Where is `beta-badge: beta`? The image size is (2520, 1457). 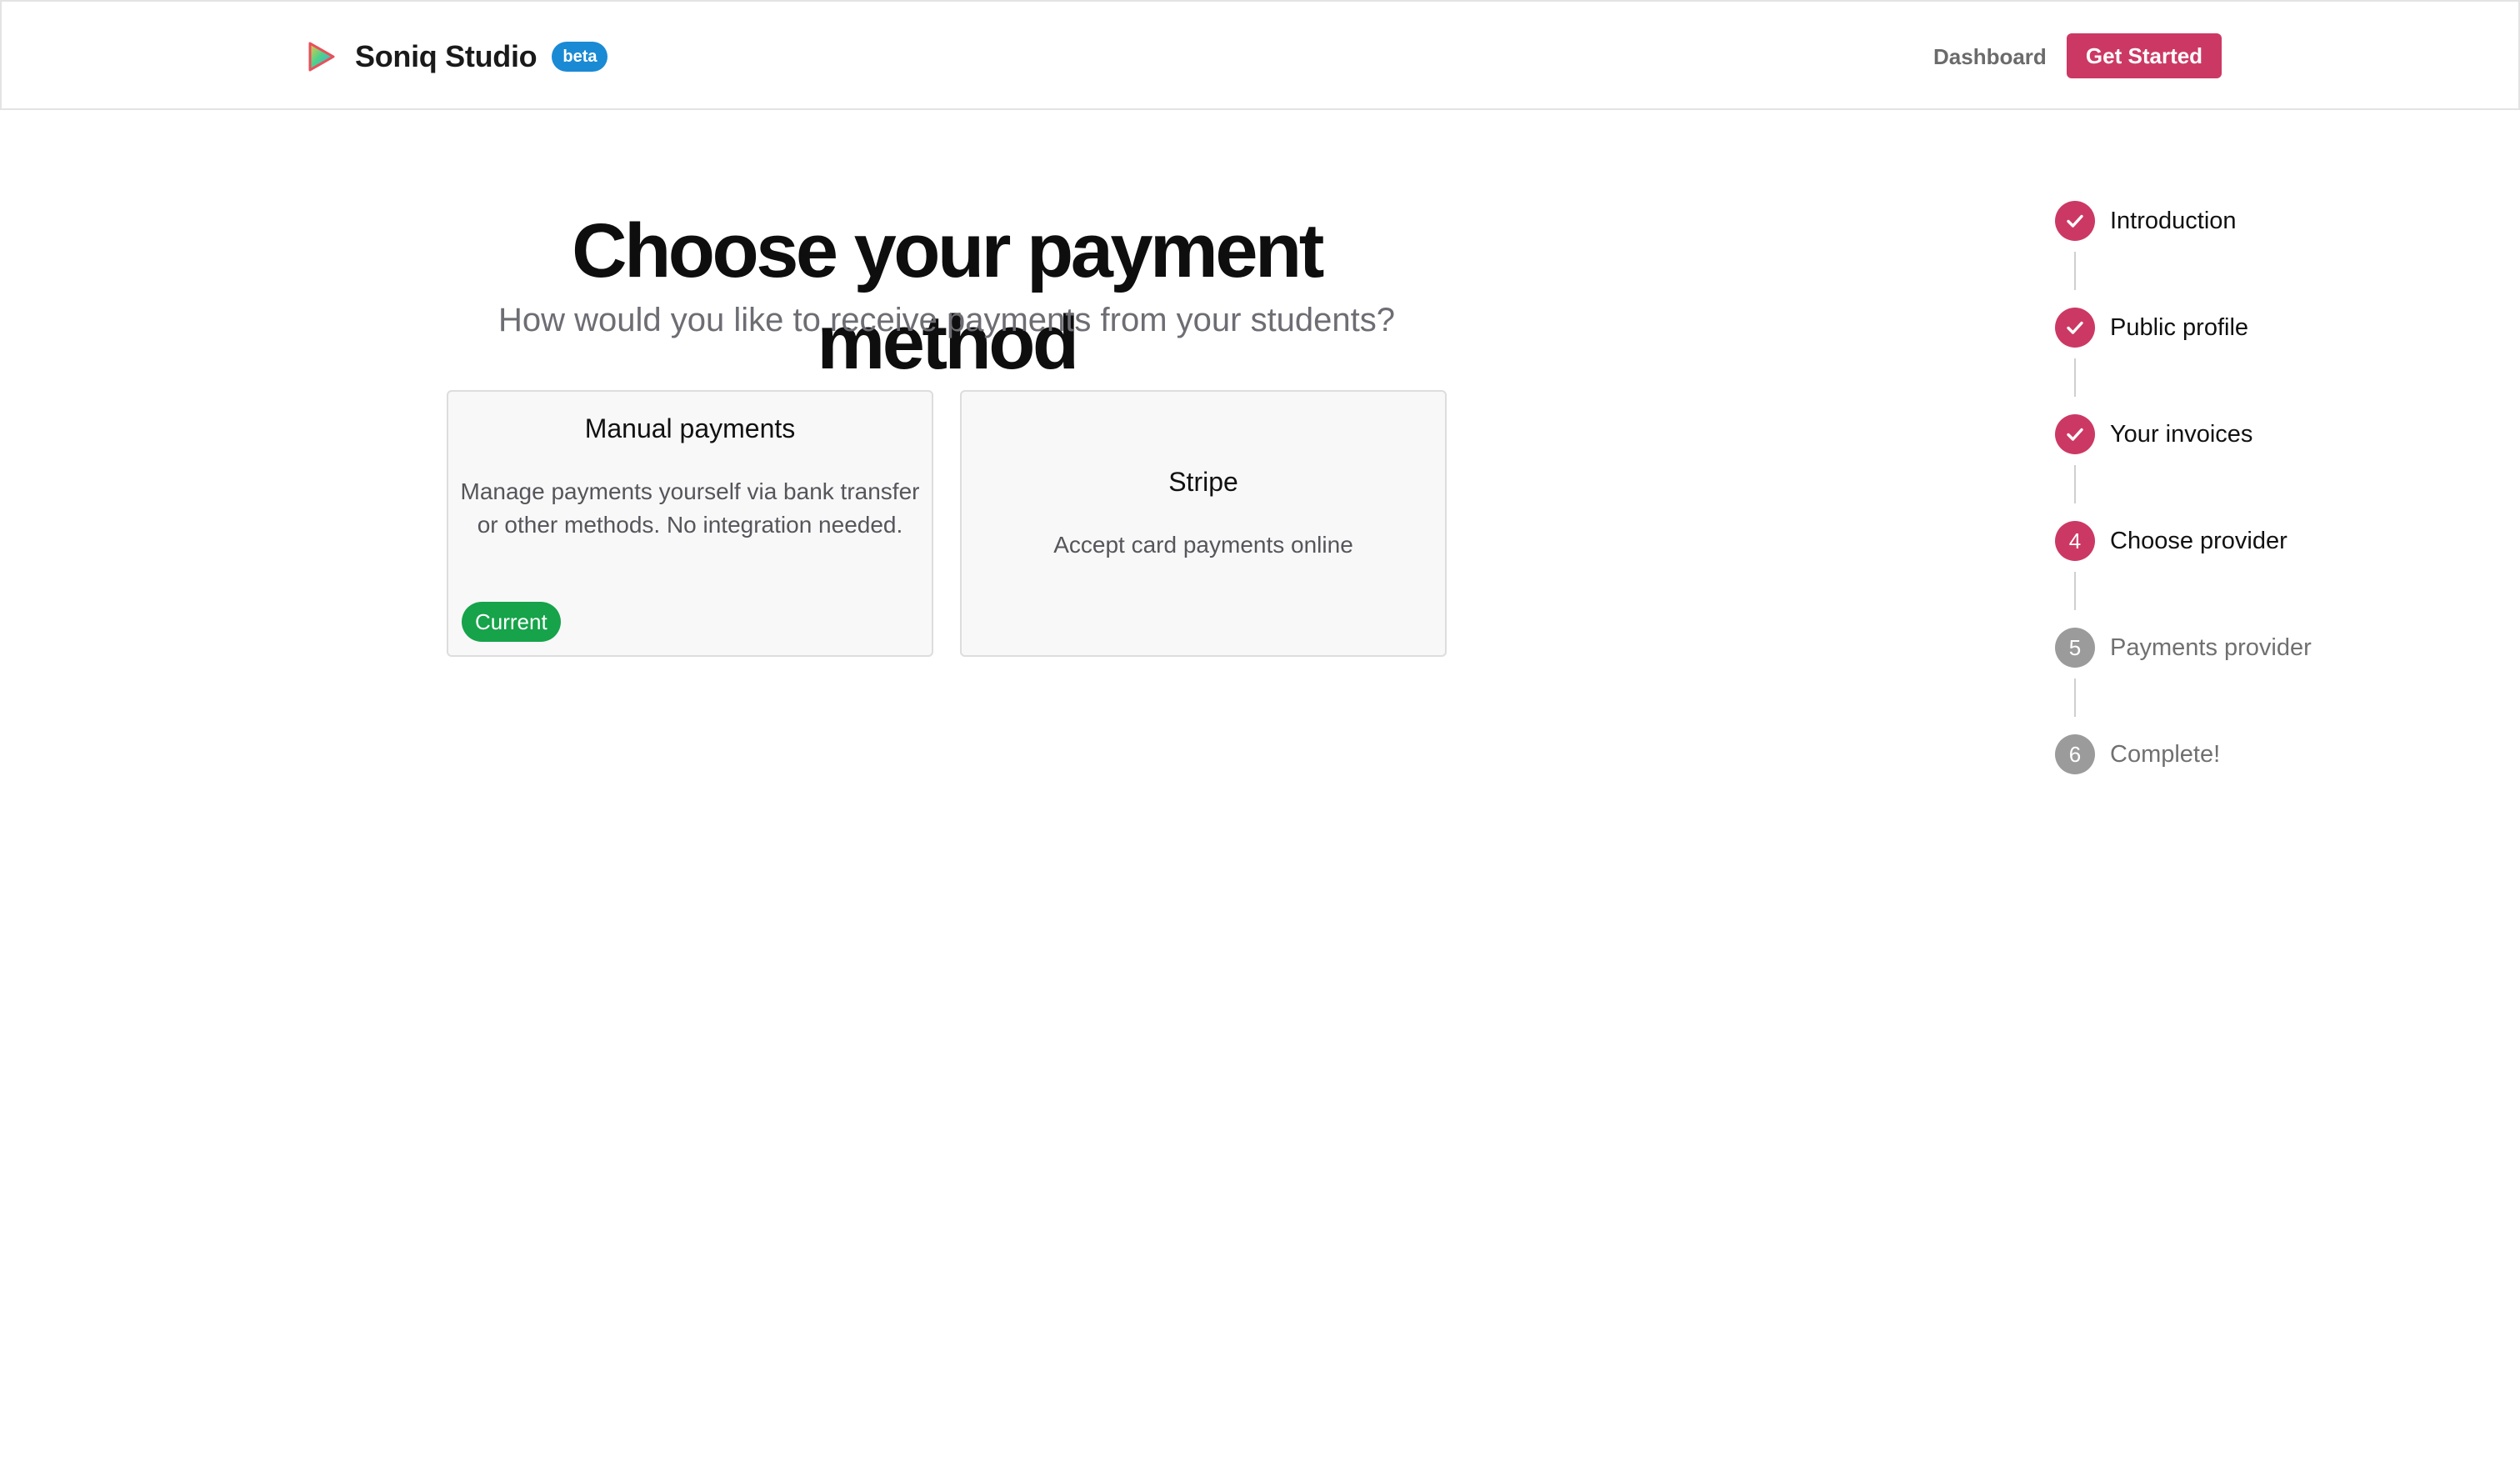
beta-badge: beta is located at coordinates (580, 57).